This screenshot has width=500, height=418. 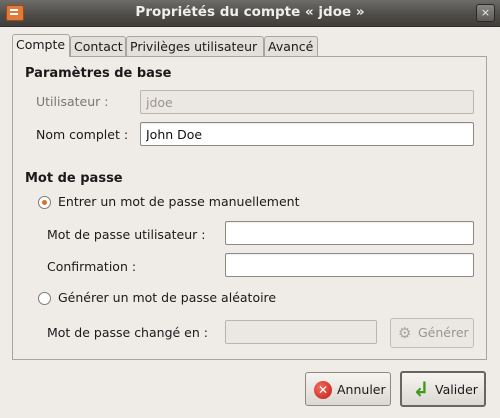 What do you see at coordinates (421, 389) in the screenshot?
I see `green-arrow-icon: ↲` at bounding box center [421, 389].